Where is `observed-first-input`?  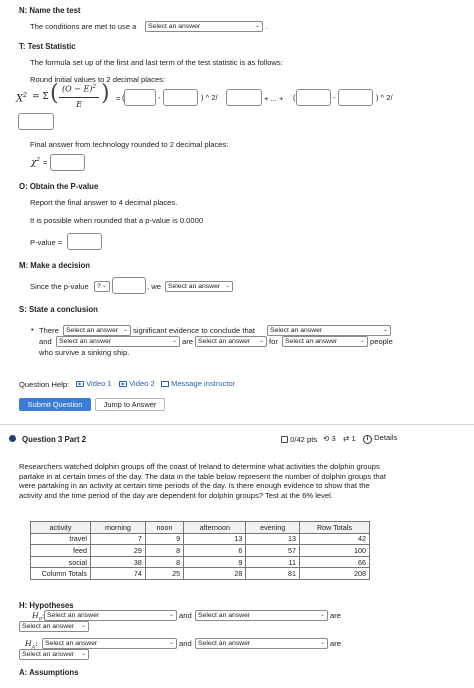 observed-first-input is located at coordinates (140, 97).